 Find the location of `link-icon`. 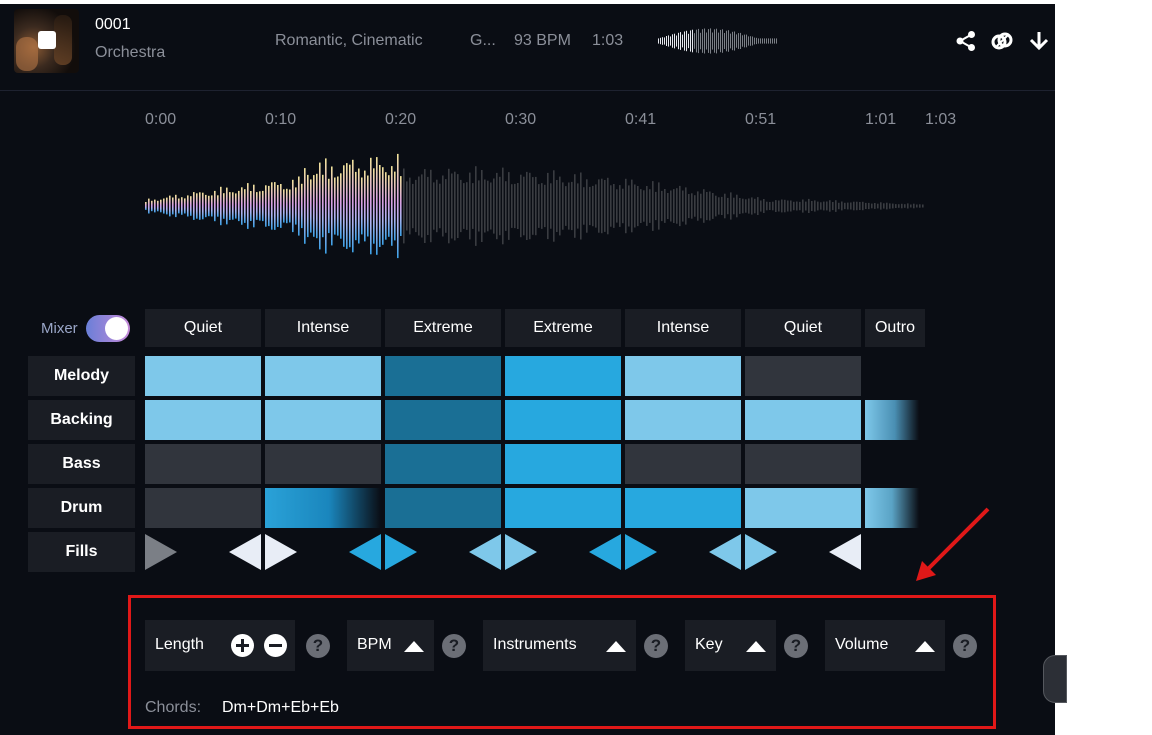

link-icon is located at coordinates (1002, 41).